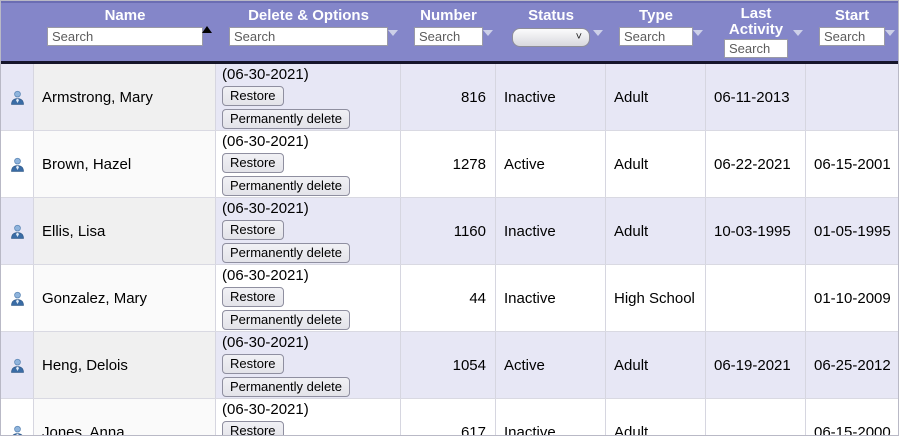 This screenshot has height=436, width=899. I want to click on person-name: Gonzalez, Mary, so click(95, 298).